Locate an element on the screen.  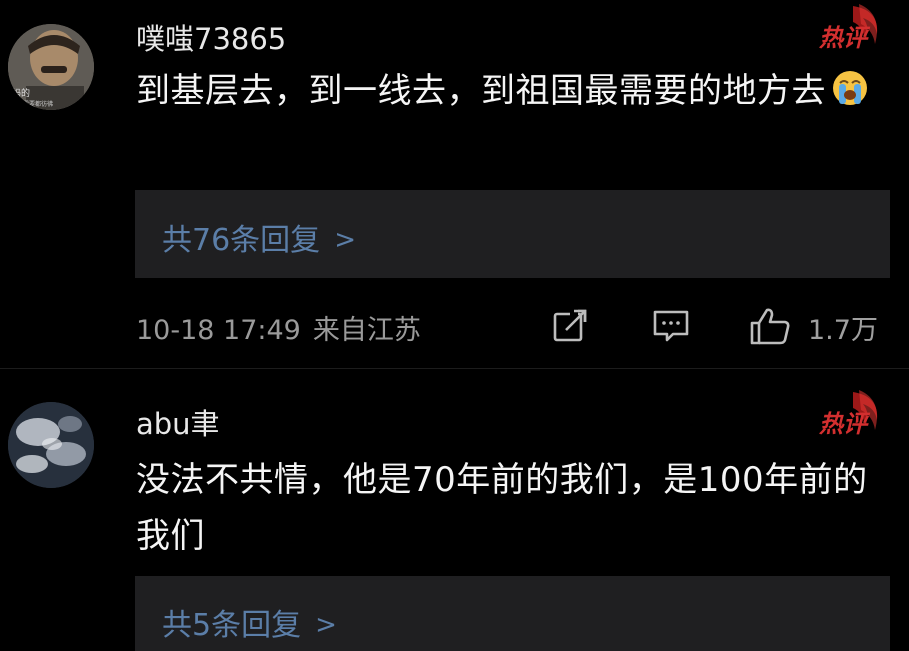
like-button: 1.7万 is located at coordinates (819, 326).